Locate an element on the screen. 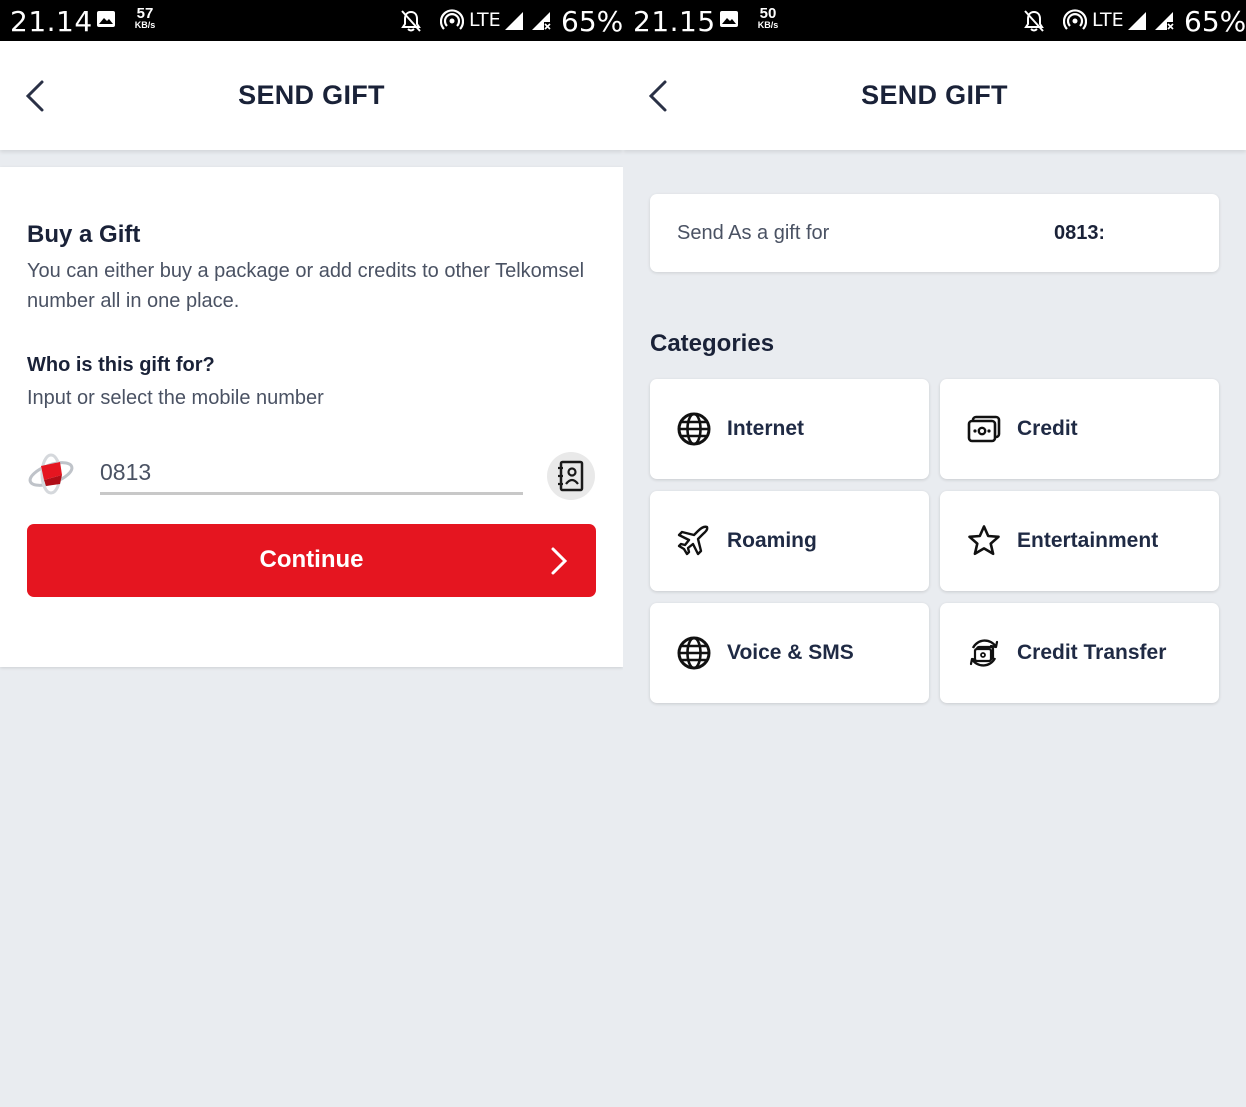 This screenshot has width=1246, height=1107. category-credit: Credit is located at coordinates (1079, 429).